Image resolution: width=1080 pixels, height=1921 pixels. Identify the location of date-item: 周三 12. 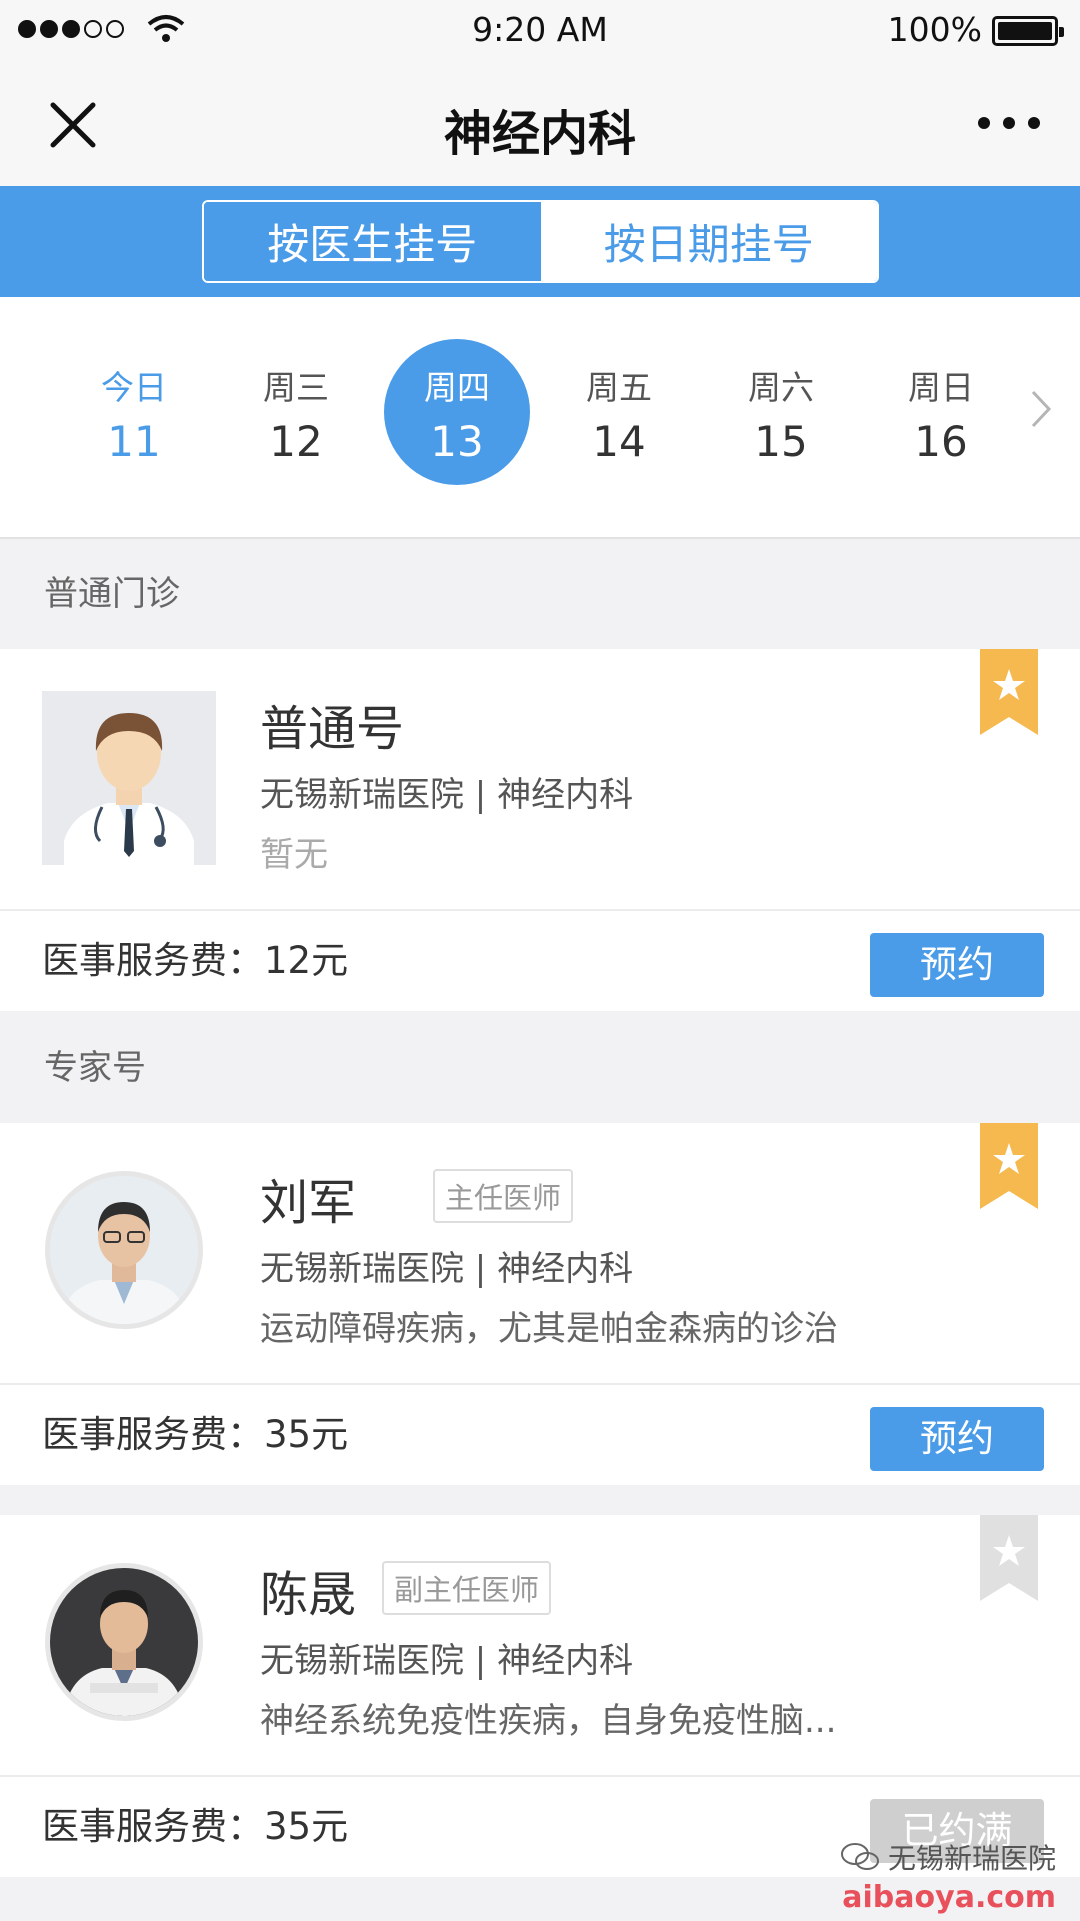
(296, 412).